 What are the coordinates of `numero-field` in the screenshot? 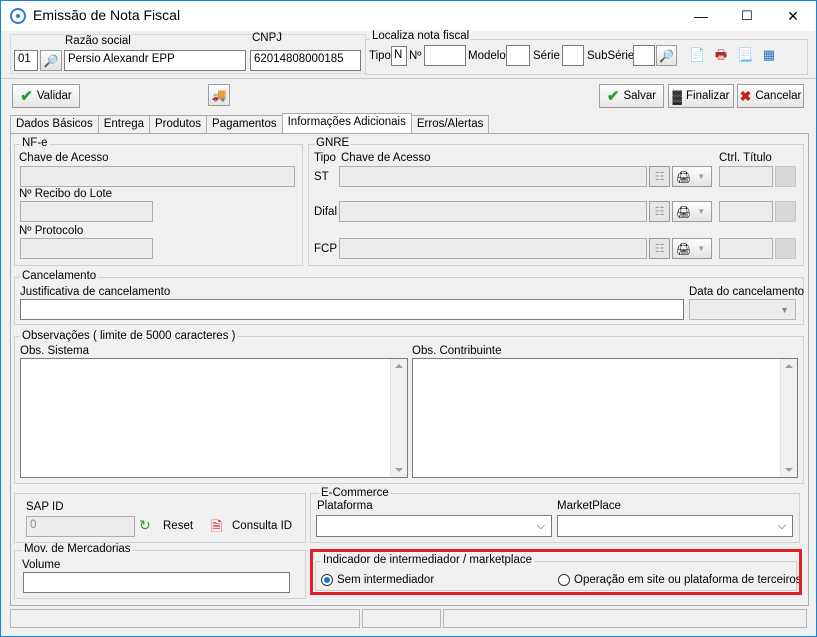 It's located at (445, 55).